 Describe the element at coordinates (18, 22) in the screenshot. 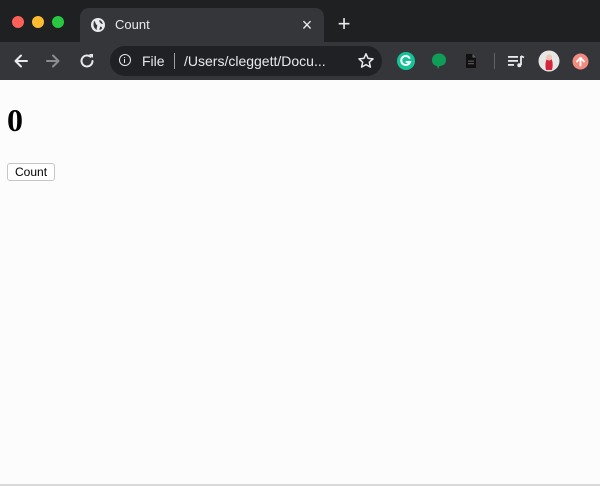

I see `window-close-button` at that location.